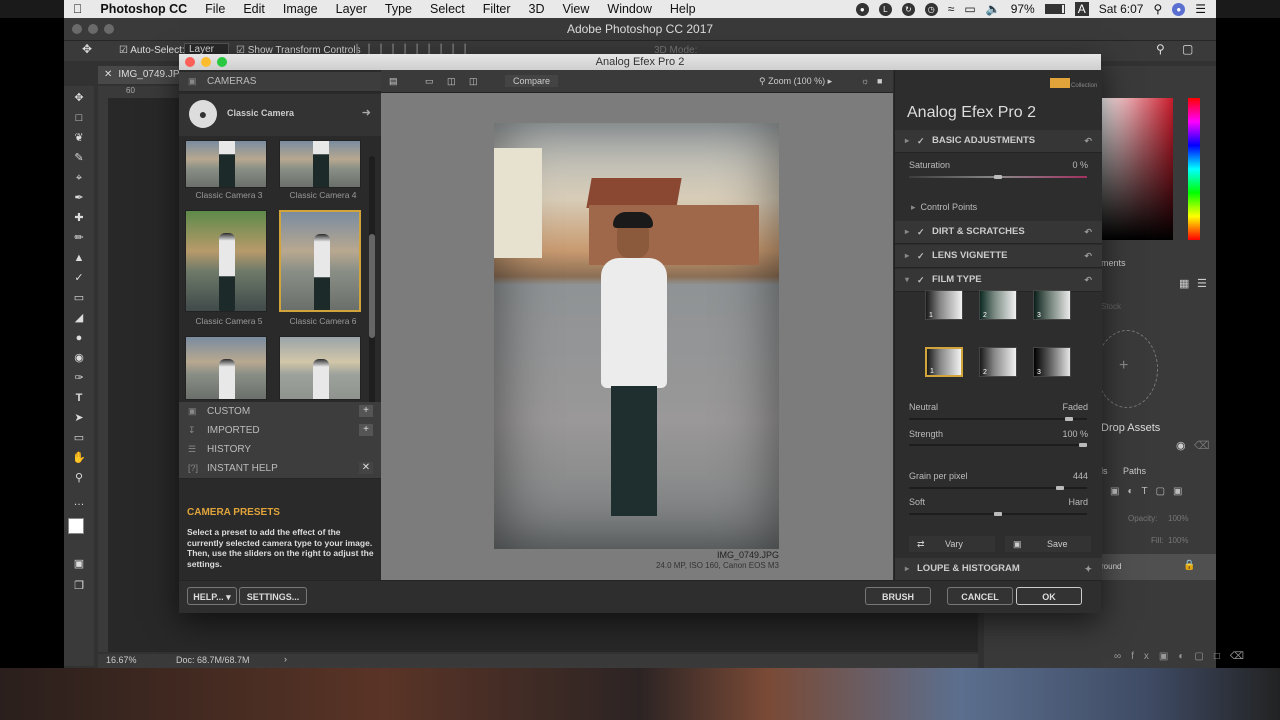  Describe the element at coordinates (998, 445) in the screenshot. I see `strength-slider` at that location.